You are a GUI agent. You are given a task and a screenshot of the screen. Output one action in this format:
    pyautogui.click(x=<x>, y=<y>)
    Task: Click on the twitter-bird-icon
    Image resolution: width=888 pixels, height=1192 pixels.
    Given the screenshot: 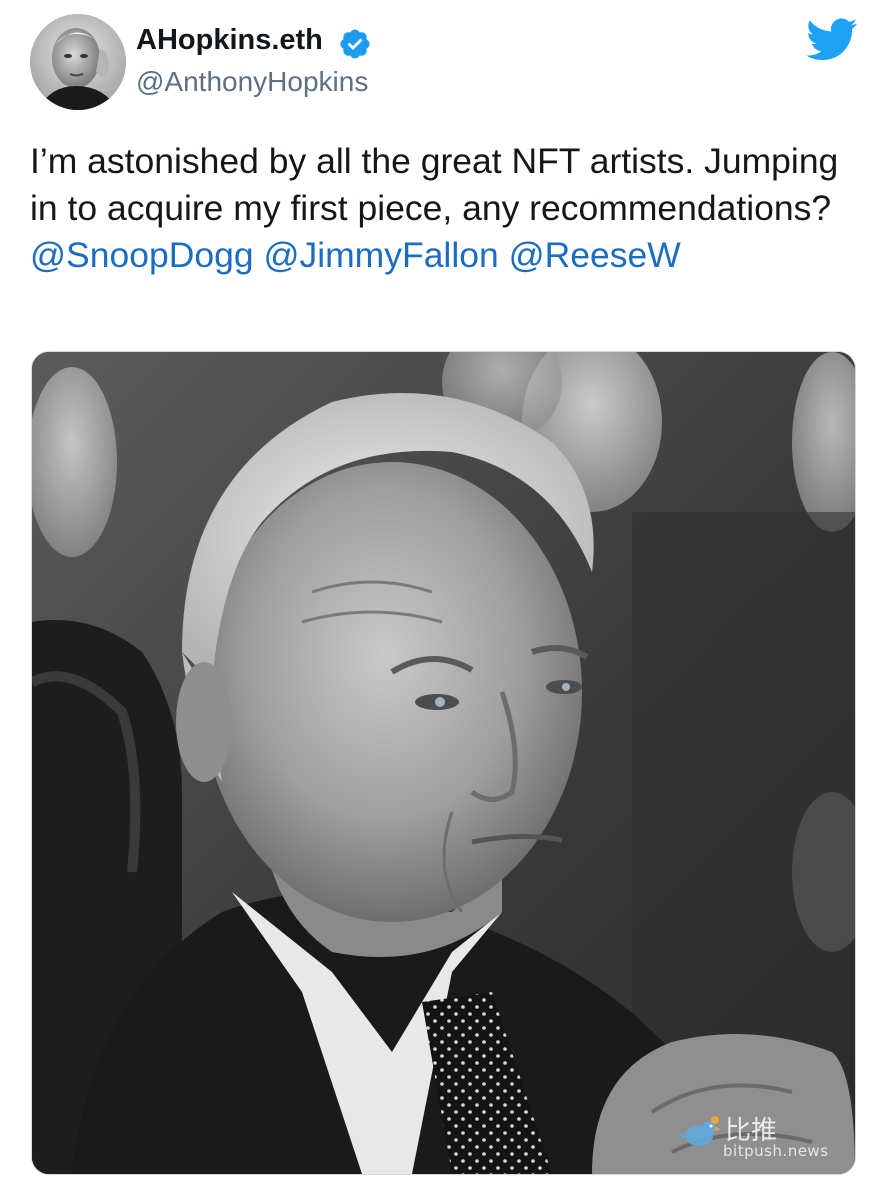 What is the action you would take?
    pyautogui.click(x=832, y=40)
    